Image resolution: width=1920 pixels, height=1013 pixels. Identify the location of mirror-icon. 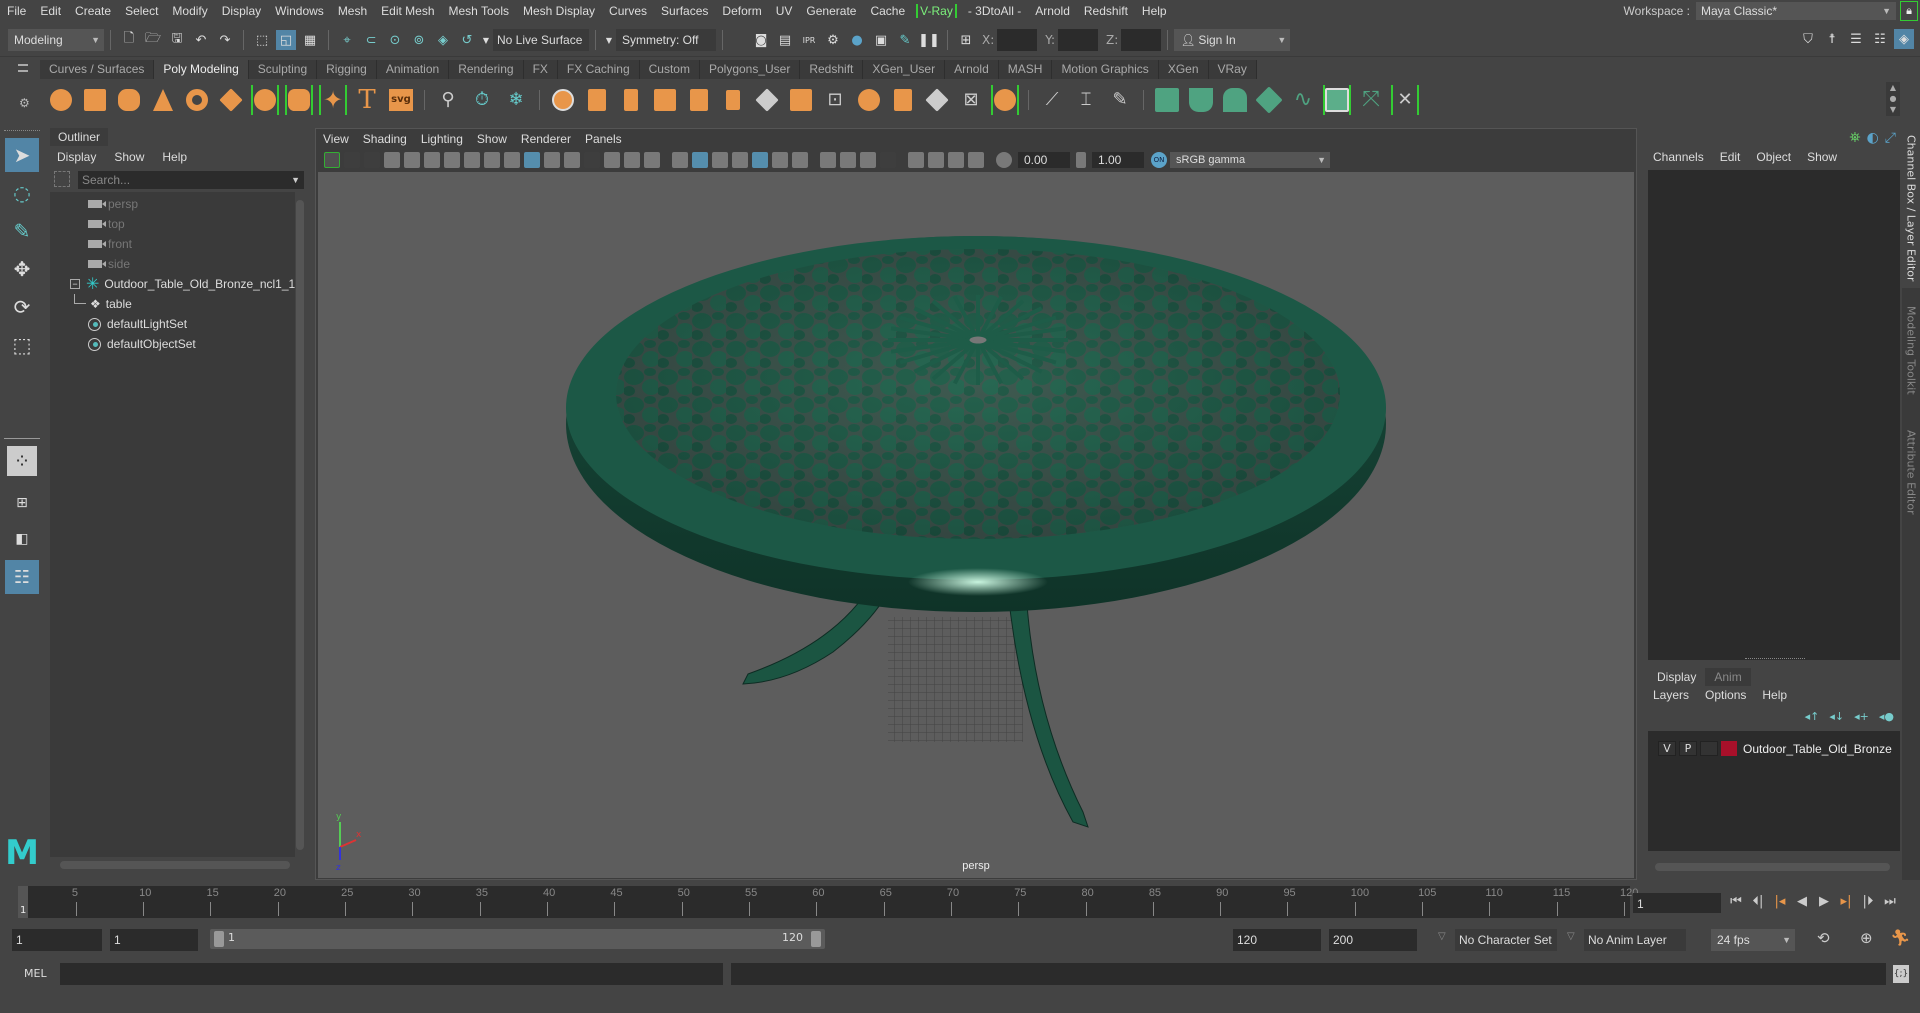
(631, 100).